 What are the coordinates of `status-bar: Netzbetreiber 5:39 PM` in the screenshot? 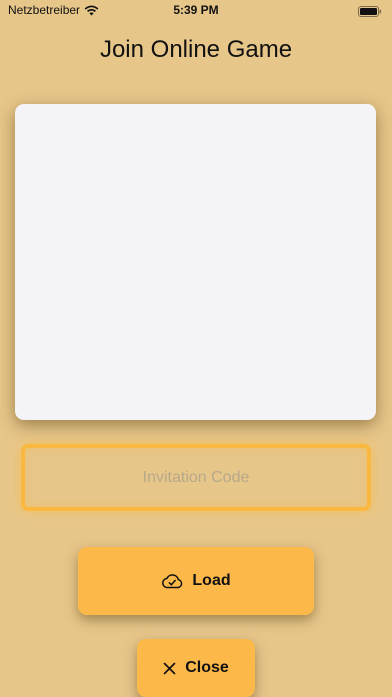 It's located at (196, 11).